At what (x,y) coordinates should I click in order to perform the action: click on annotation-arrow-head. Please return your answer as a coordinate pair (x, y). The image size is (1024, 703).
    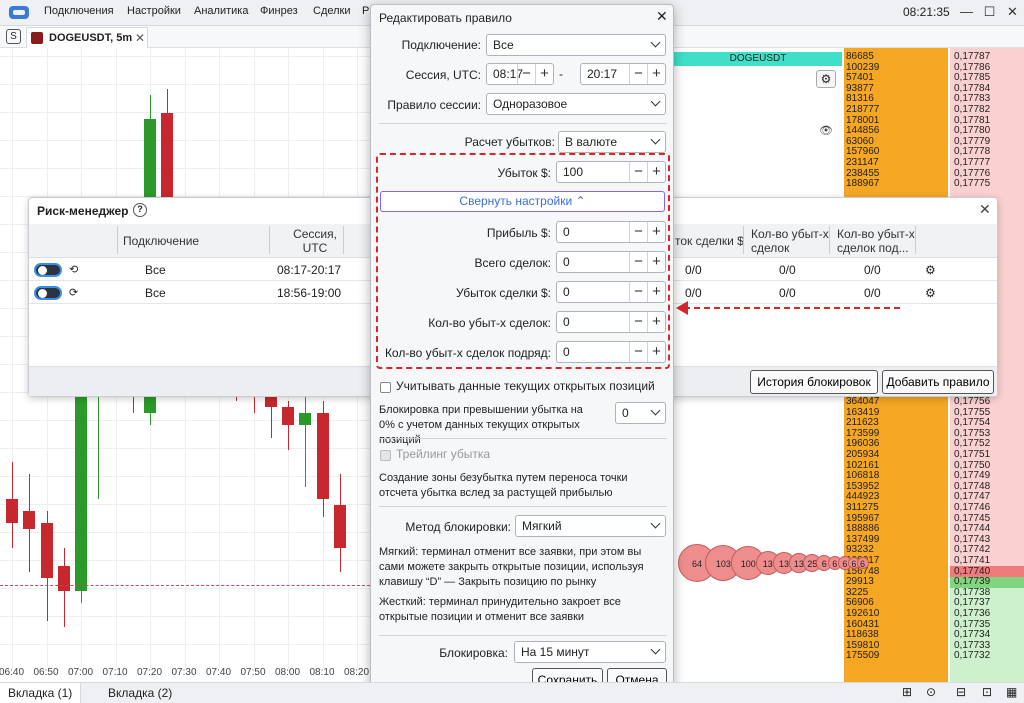
    Looking at the image, I should click on (682, 308).